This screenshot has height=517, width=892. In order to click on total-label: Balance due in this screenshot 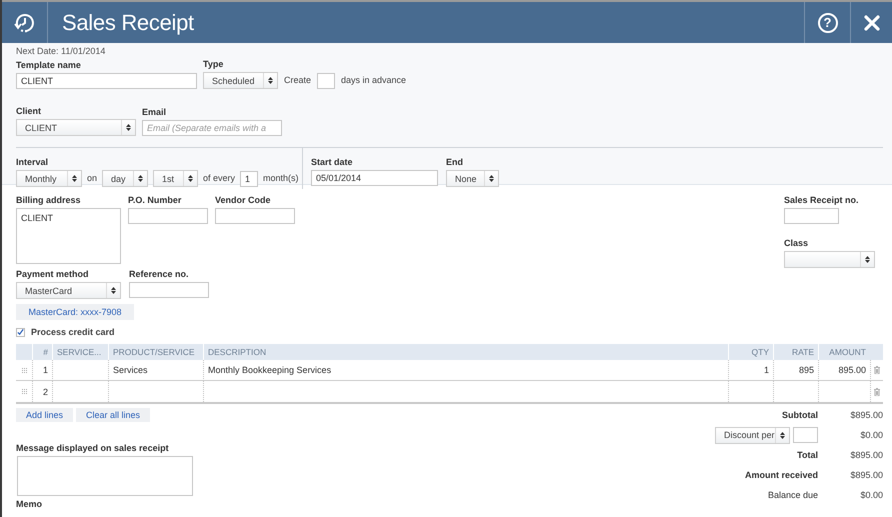, I will do `click(793, 495)`.